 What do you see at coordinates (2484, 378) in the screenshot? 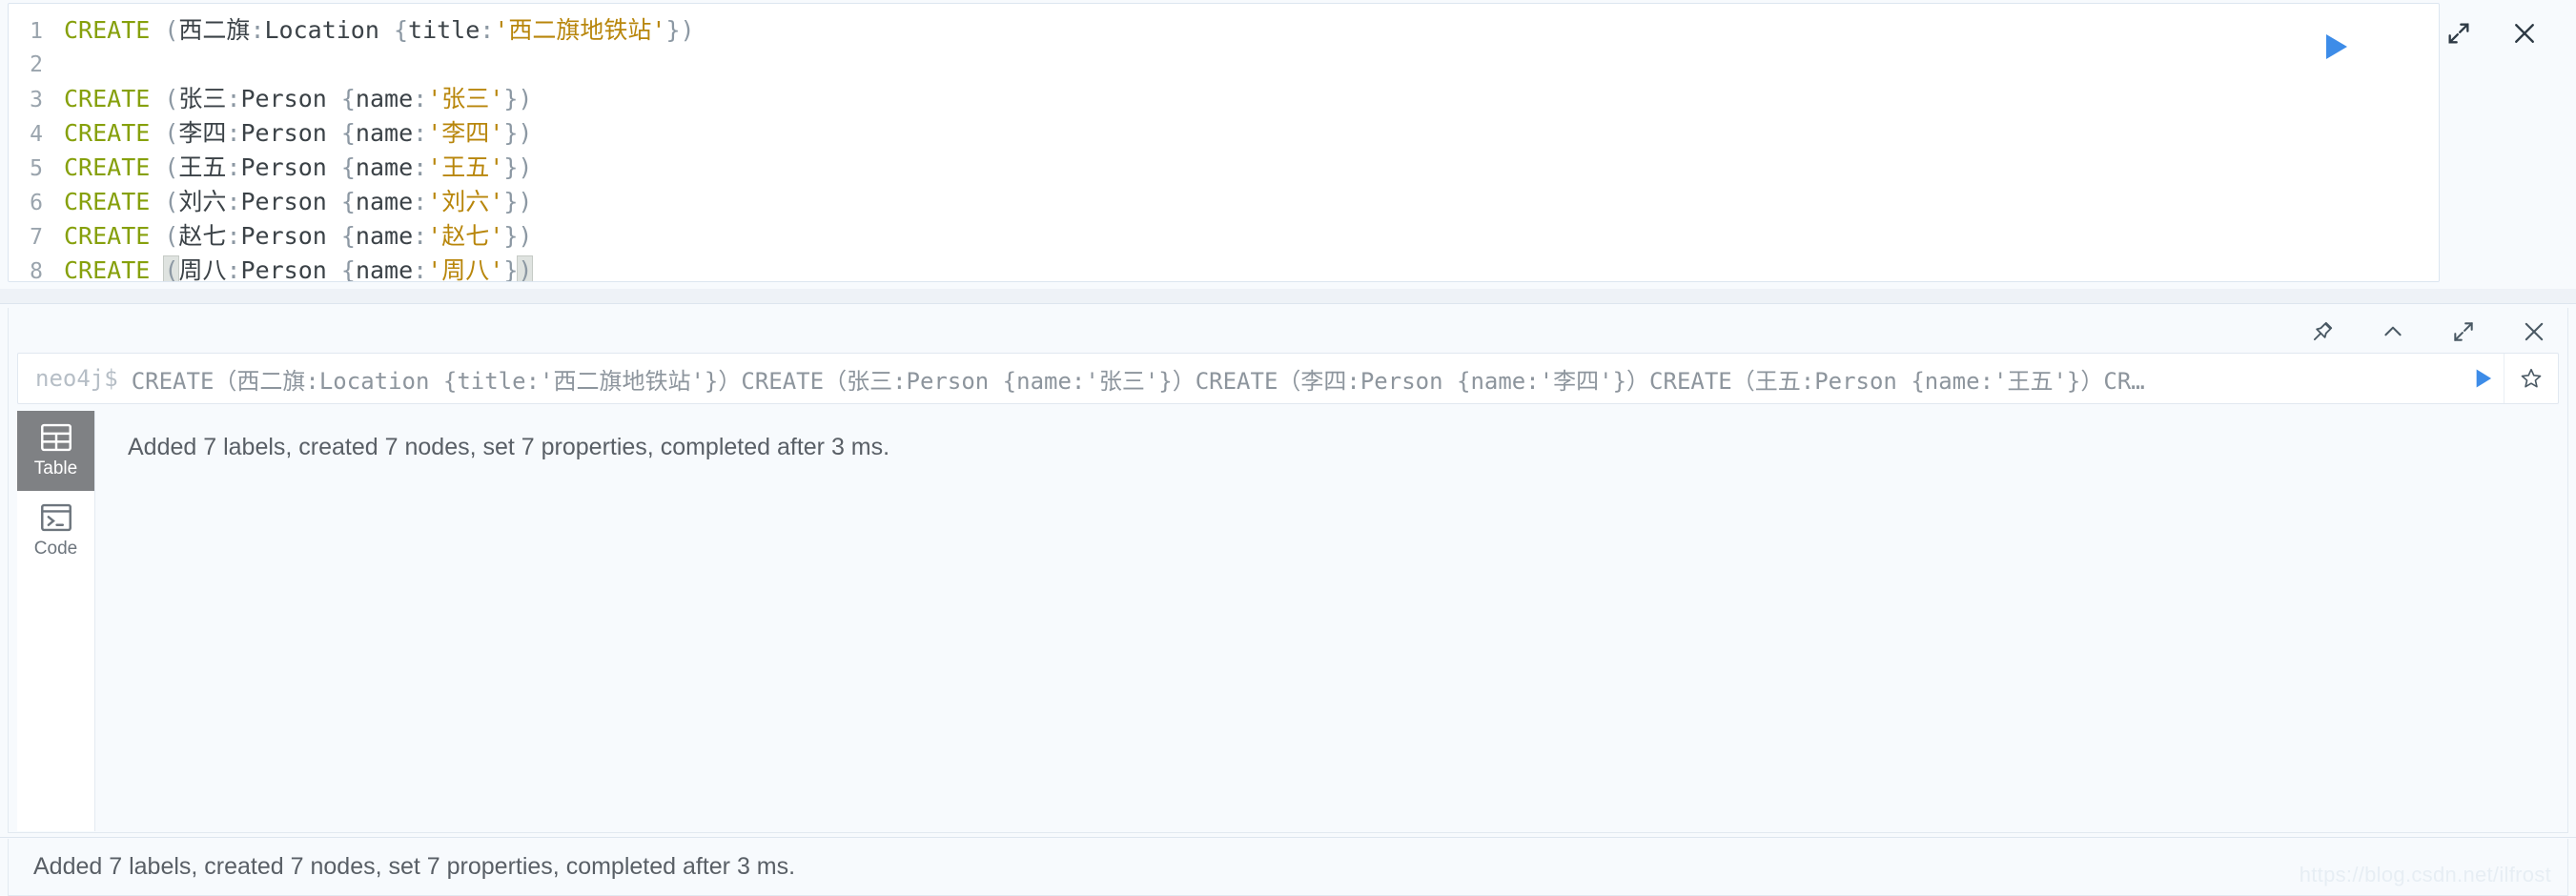
I see `rerun-query-button` at bounding box center [2484, 378].